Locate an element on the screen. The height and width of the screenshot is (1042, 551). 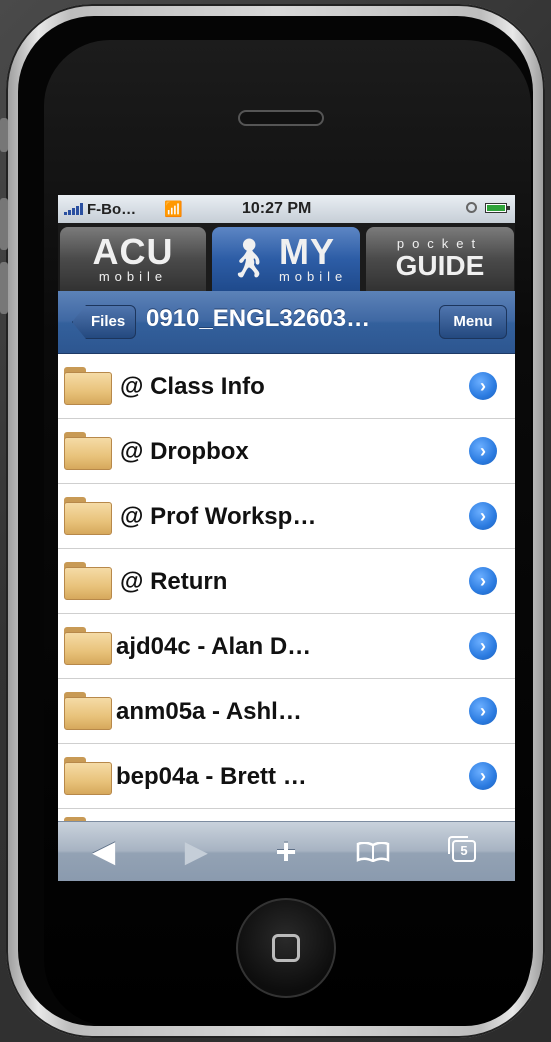
list-item: @ Dropbox › is located at coordinates (286, 451).